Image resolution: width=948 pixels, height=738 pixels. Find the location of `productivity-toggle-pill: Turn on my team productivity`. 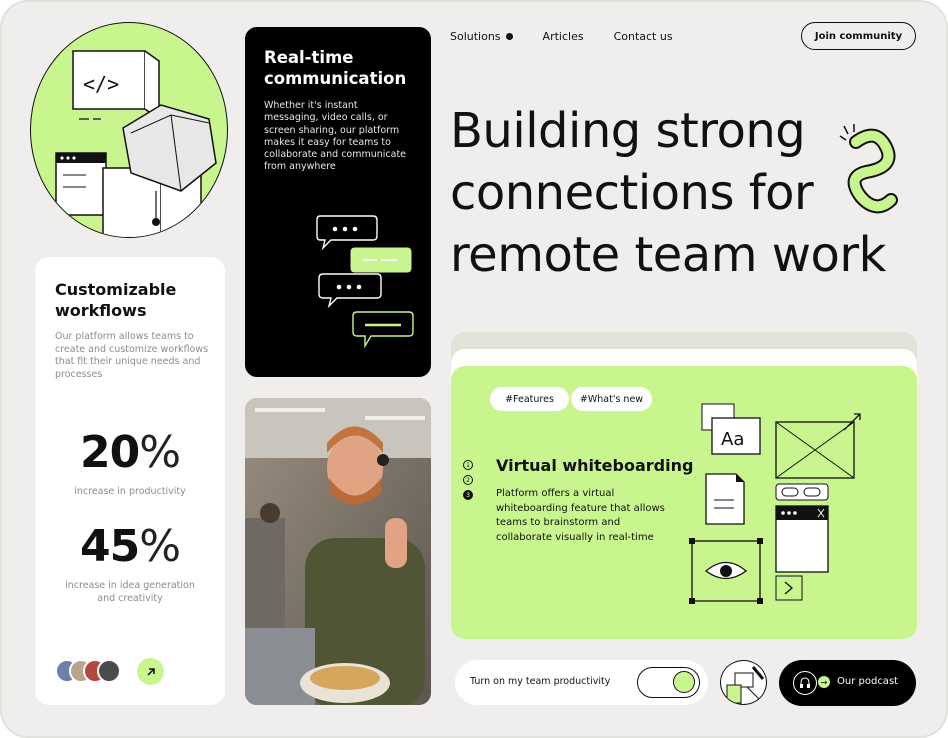

productivity-toggle-pill: Turn on my team productivity is located at coordinates (581, 682).